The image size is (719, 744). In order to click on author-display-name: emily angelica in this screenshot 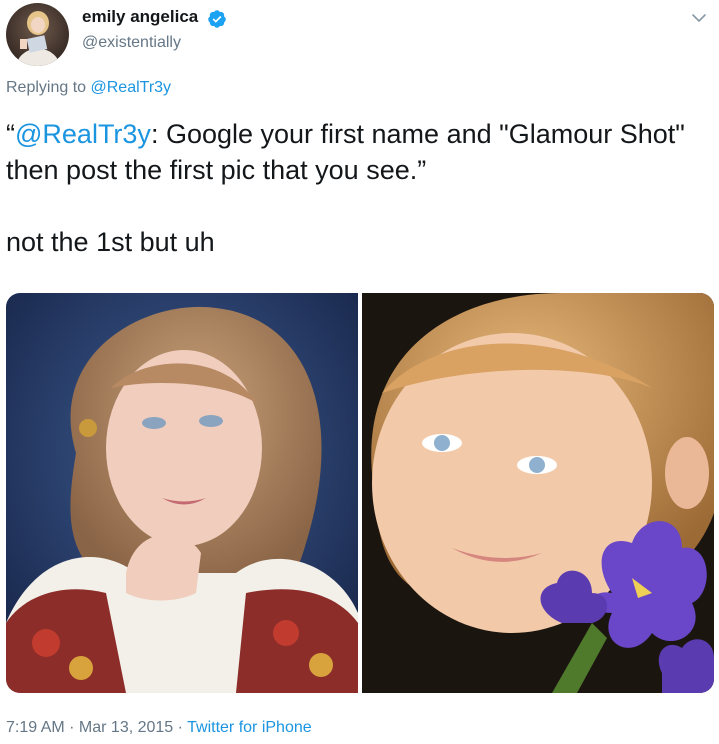, I will do `click(140, 17)`.